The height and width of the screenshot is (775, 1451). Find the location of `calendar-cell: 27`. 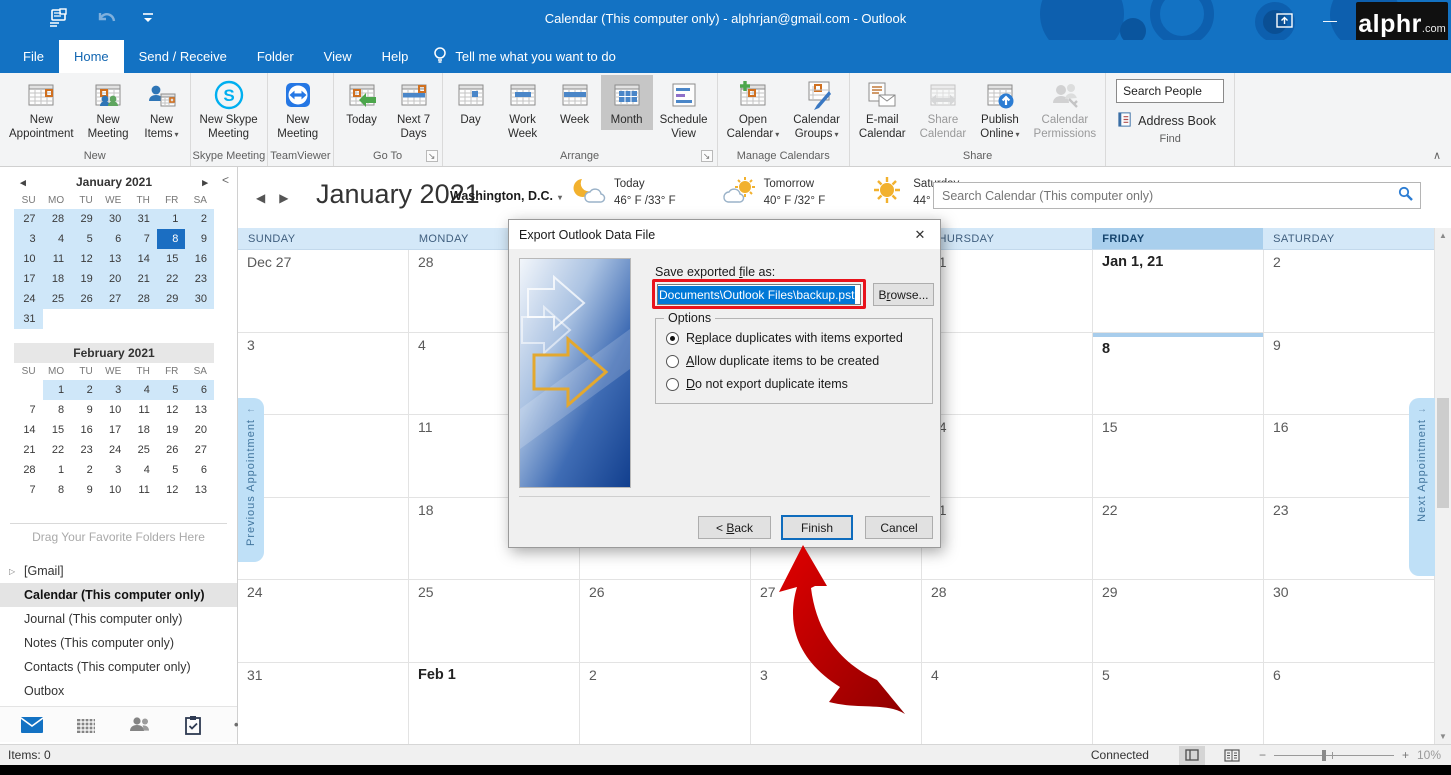

calendar-cell: 27 is located at coordinates (836, 621).